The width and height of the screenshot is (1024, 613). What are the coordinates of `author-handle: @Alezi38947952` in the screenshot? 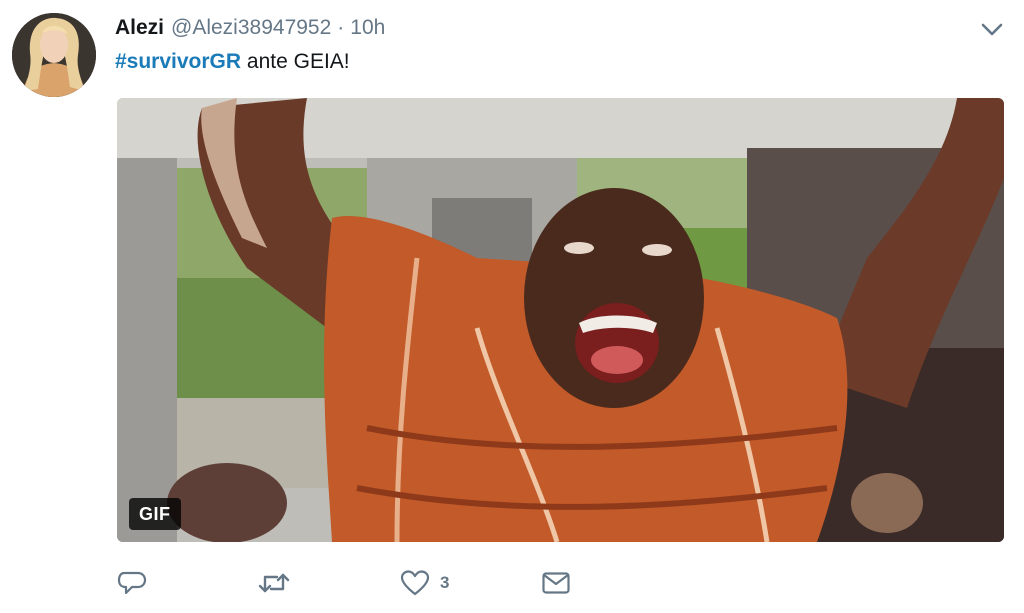 It's located at (251, 28).